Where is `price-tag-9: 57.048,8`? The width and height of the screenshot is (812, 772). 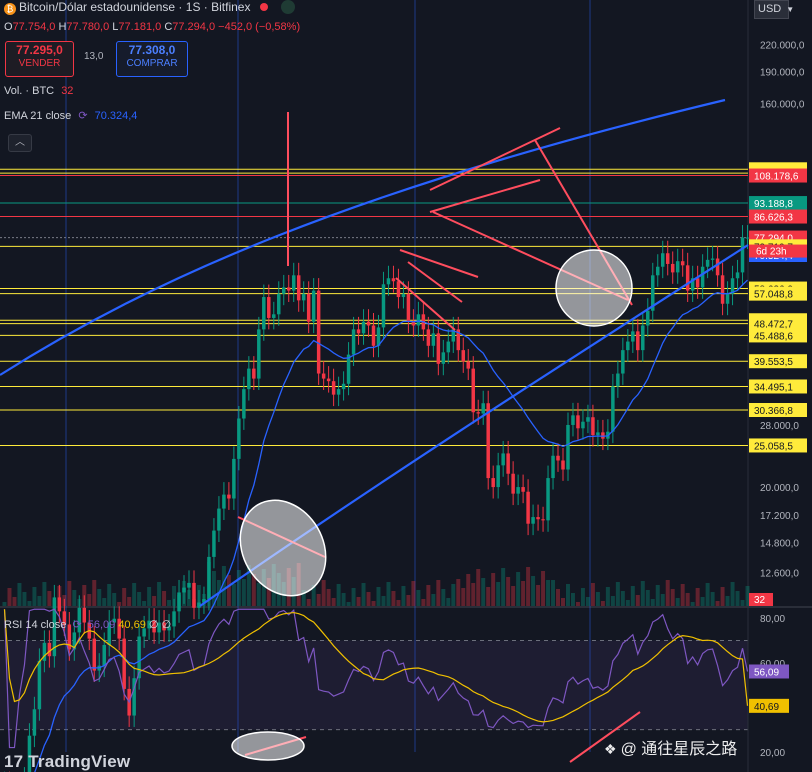 price-tag-9: 57.048,8 is located at coordinates (773, 295).